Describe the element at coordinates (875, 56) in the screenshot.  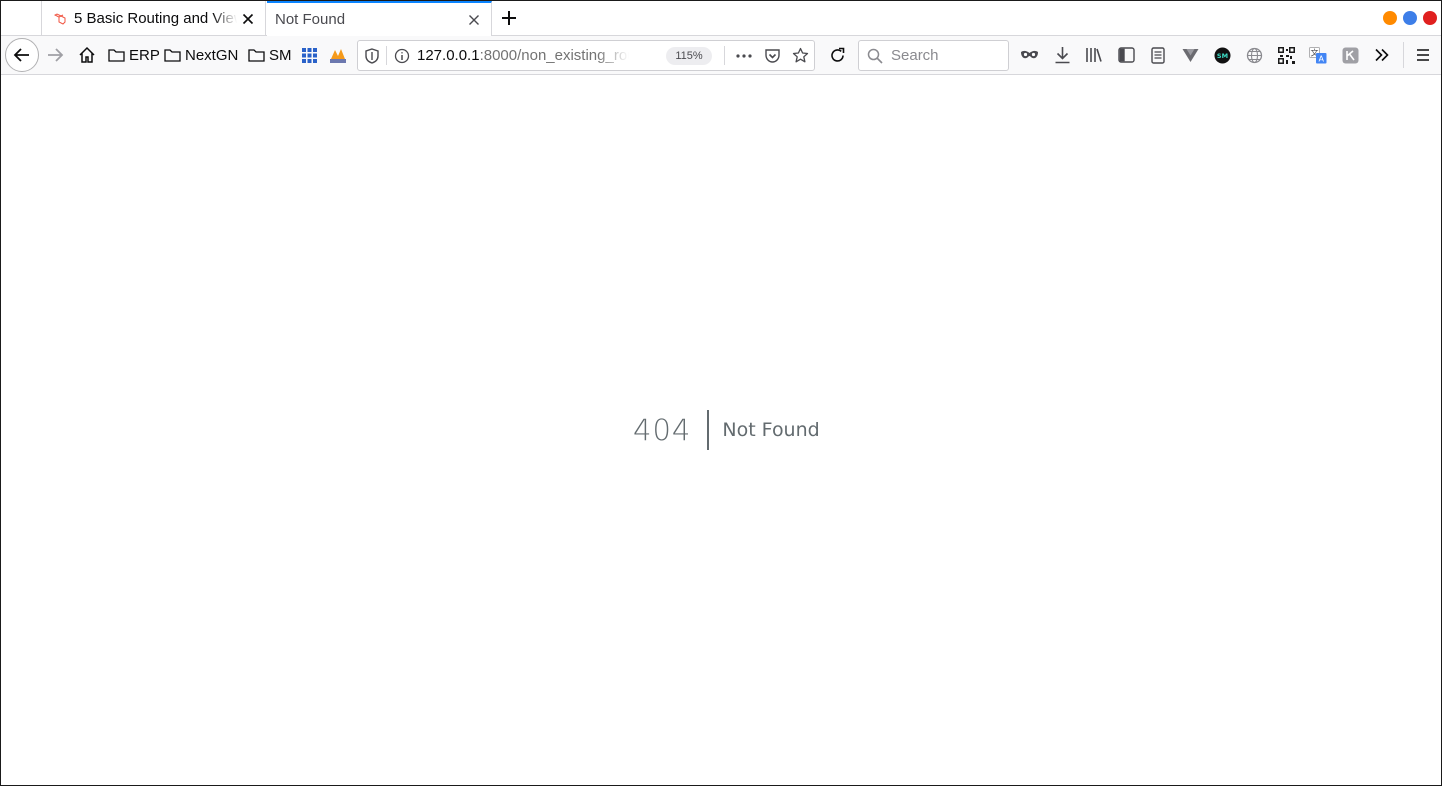
I see `search-icon` at that location.